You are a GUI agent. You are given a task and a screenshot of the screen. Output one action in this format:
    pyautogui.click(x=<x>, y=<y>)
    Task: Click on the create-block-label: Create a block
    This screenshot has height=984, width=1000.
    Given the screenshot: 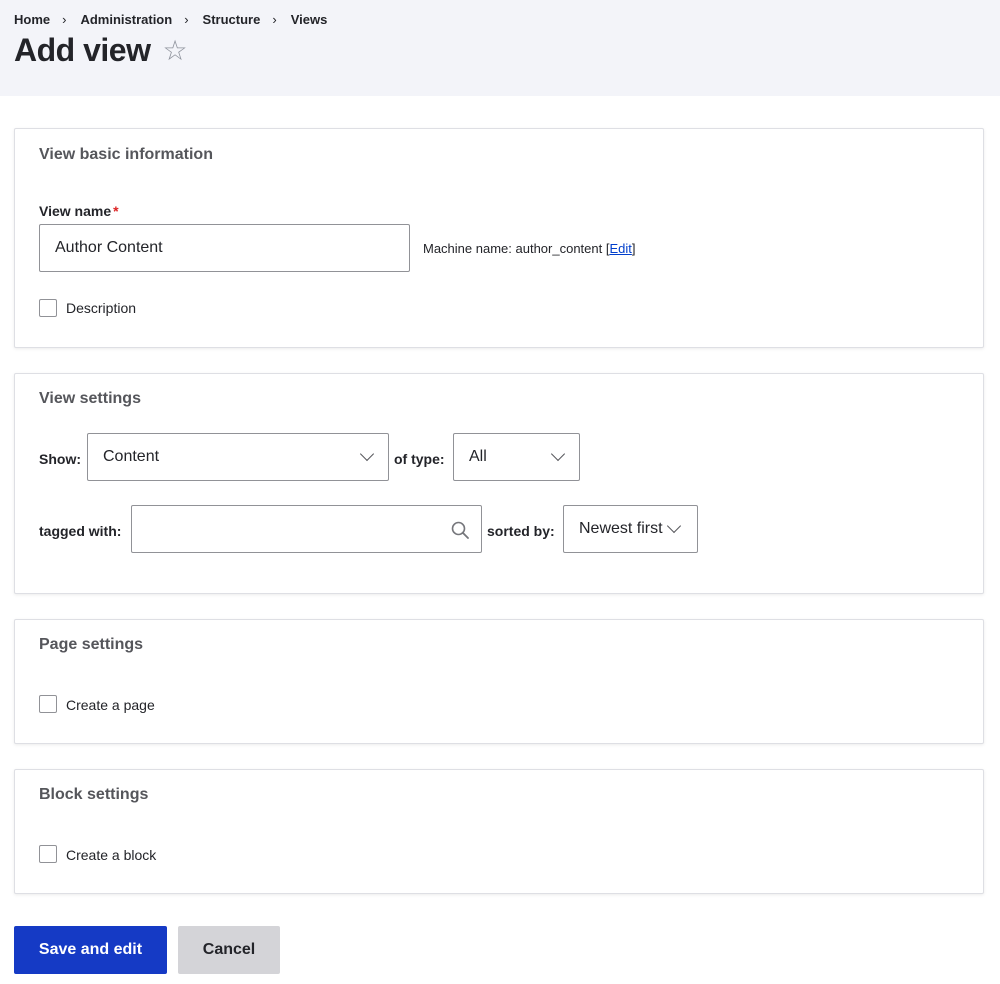 What is the action you would take?
    pyautogui.click(x=111, y=855)
    